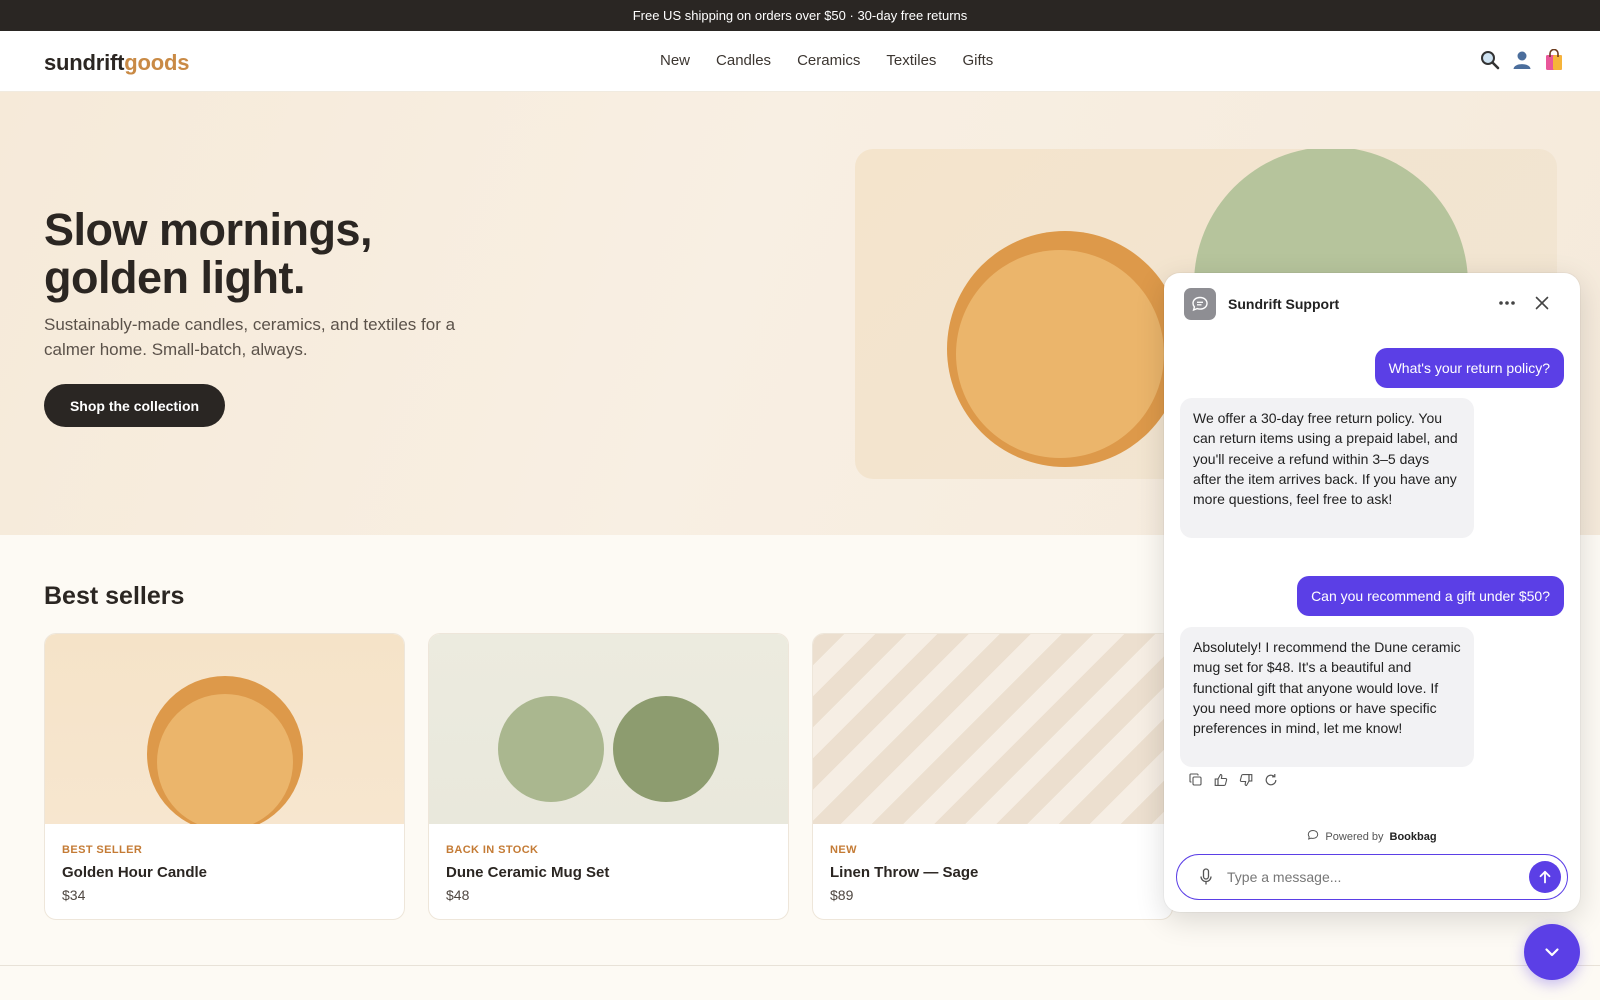 The height and width of the screenshot is (1000, 1600). I want to click on shopping-bag-icon, so click(1554, 60).